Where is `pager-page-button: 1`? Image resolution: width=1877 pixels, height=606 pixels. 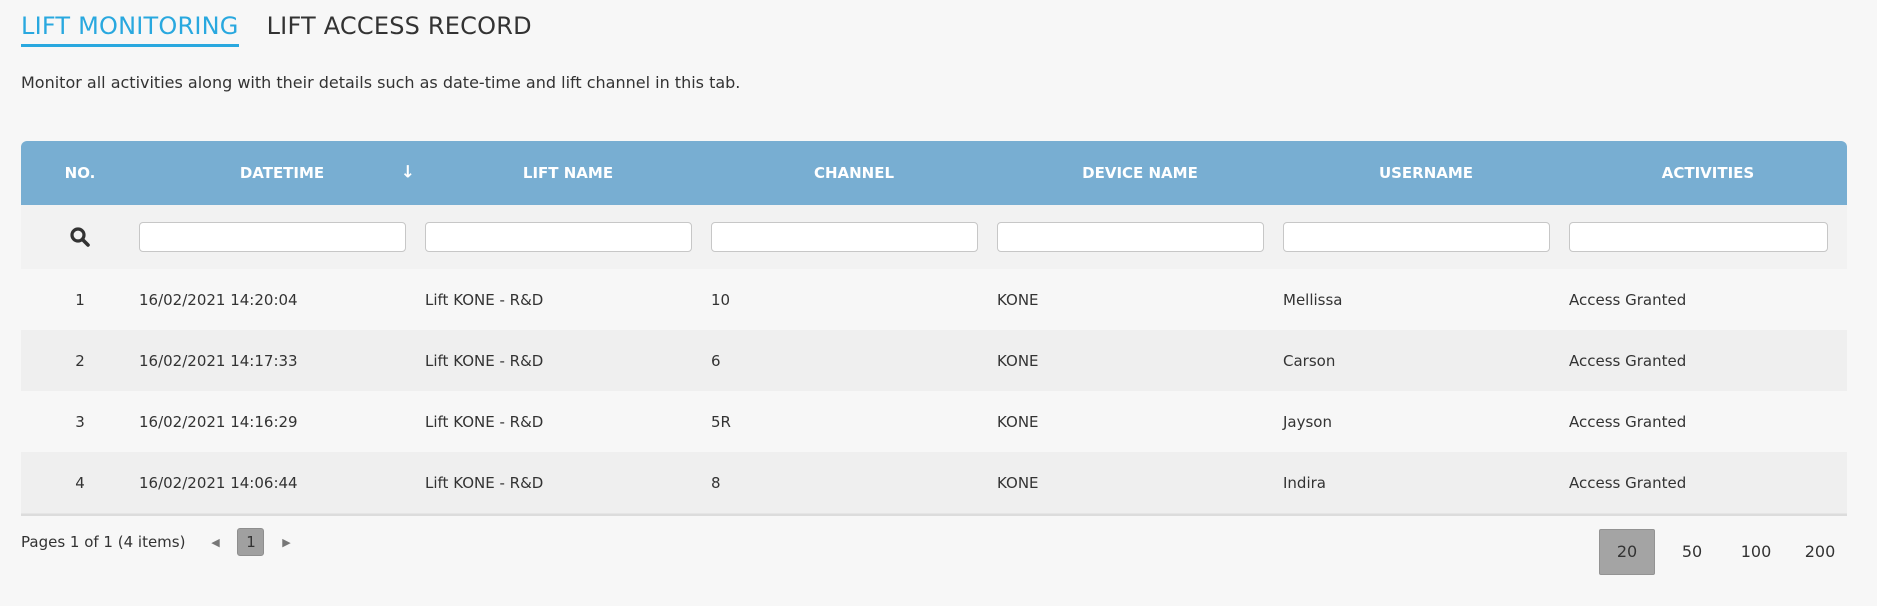 pager-page-button: 1 is located at coordinates (251, 542).